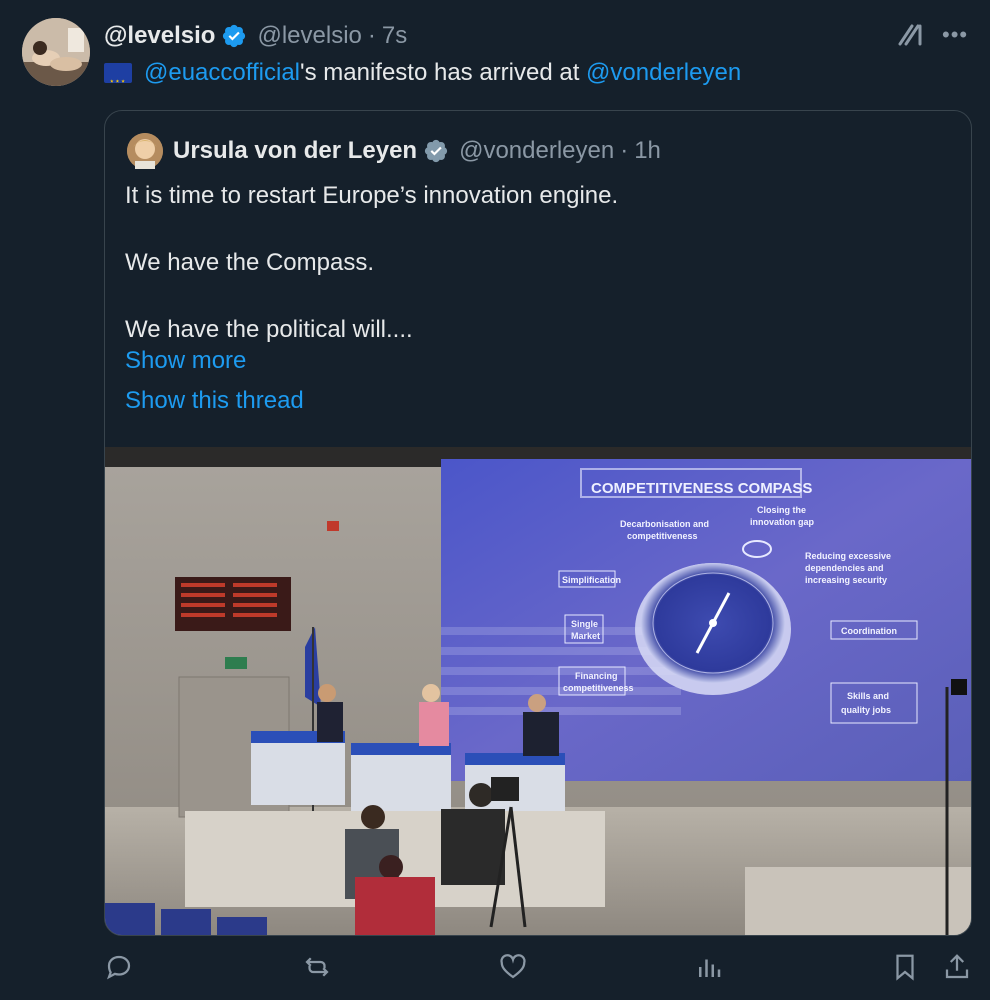 This screenshot has width=990, height=1000. What do you see at coordinates (584, 624) in the screenshot?
I see `label-single-market-1: Single` at bounding box center [584, 624].